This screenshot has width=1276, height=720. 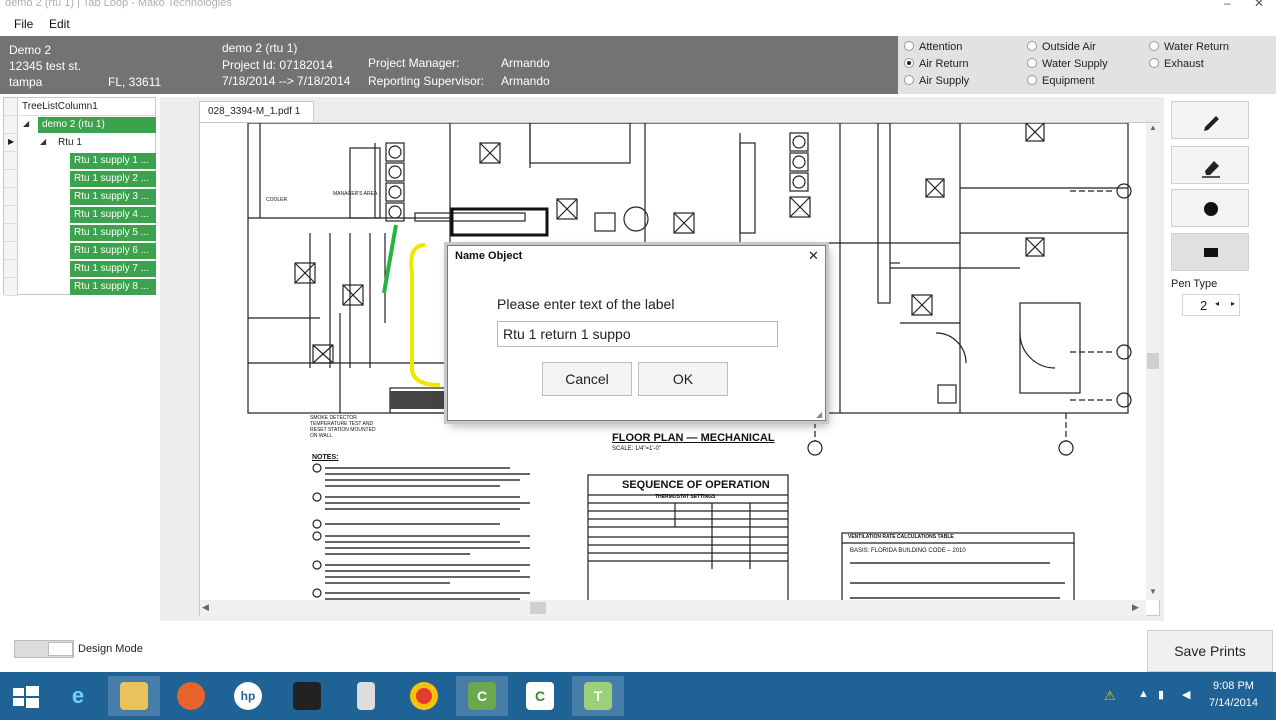 What do you see at coordinates (909, 63) in the screenshot?
I see `radio-selected-icon` at bounding box center [909, 63].